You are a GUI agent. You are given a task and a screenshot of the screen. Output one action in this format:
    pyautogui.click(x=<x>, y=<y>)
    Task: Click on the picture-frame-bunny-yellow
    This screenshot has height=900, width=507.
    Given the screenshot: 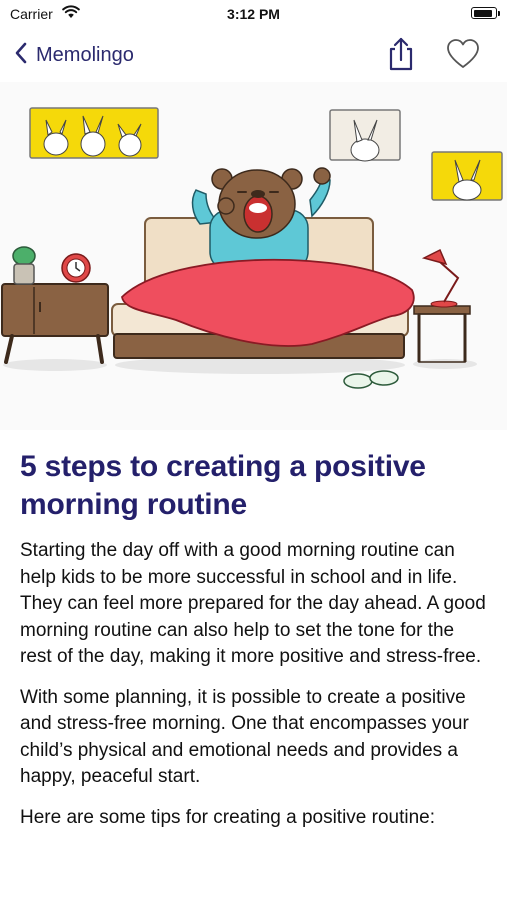 What is the action you would take?
    pyautogui.click(x=467, y=176)
    